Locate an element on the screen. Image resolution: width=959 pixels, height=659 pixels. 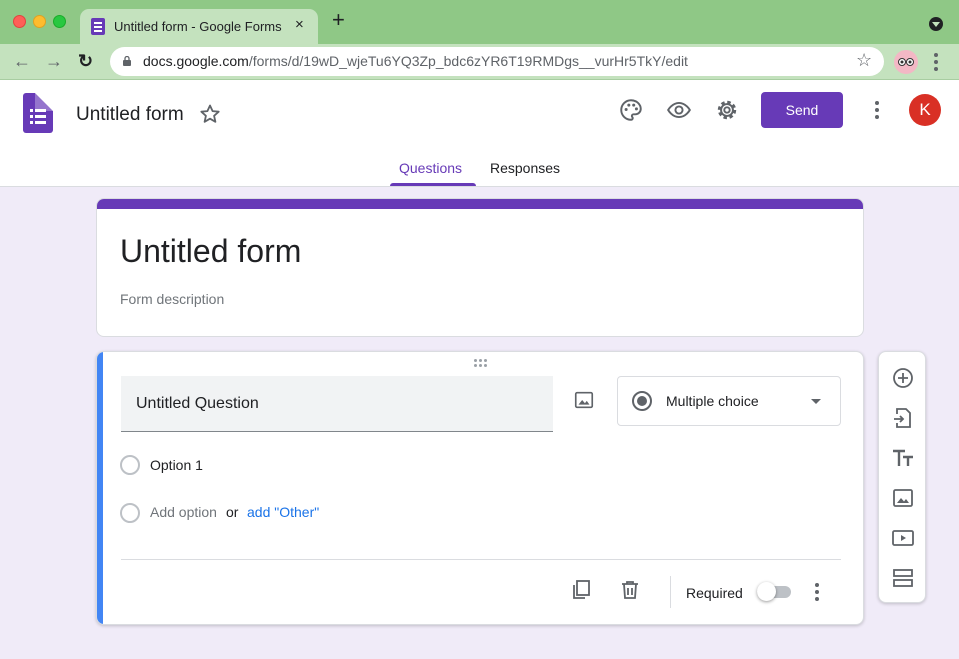
add-video-icon is located at coordinates (903, 538).